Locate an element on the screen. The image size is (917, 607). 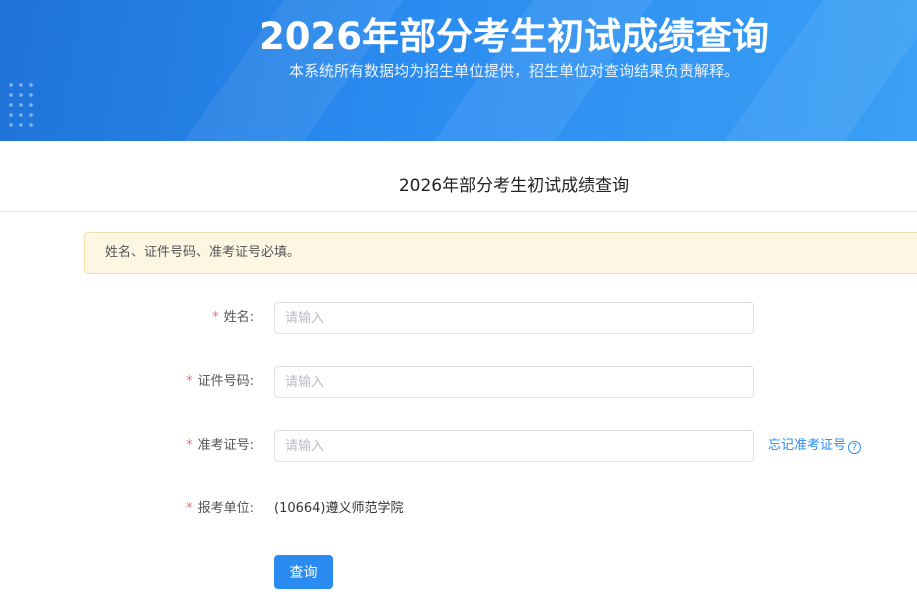
form-row-unit: * 报考单位: (10664)遵义师范学院 is located at coordinates (458, 509).